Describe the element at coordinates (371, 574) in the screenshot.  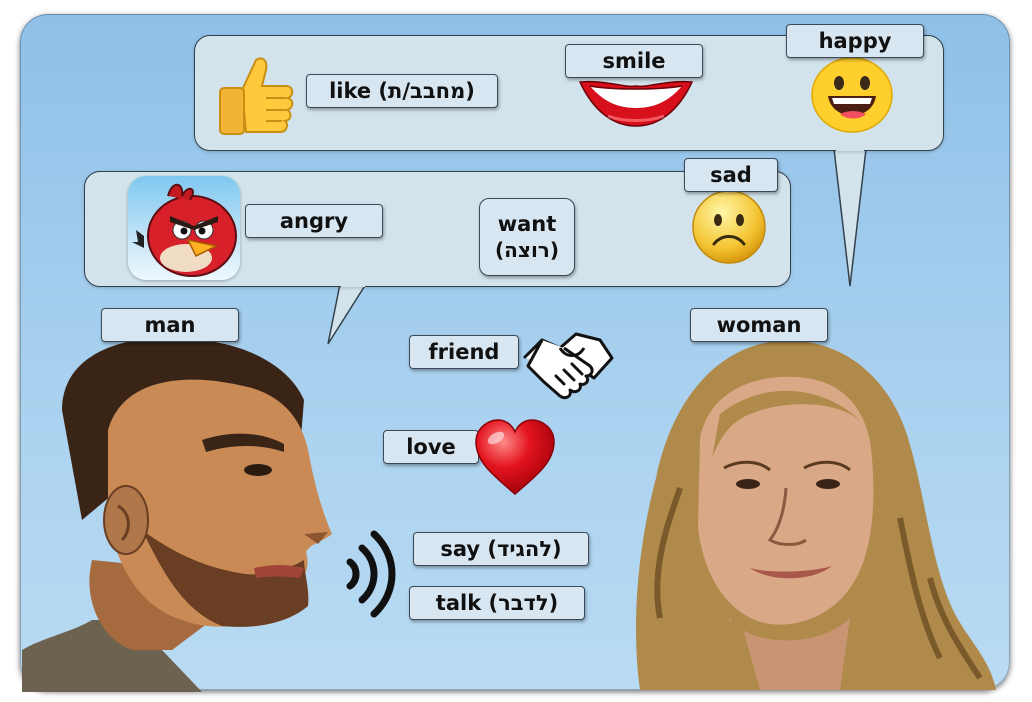
I see `sound-waves-icon` at that location.